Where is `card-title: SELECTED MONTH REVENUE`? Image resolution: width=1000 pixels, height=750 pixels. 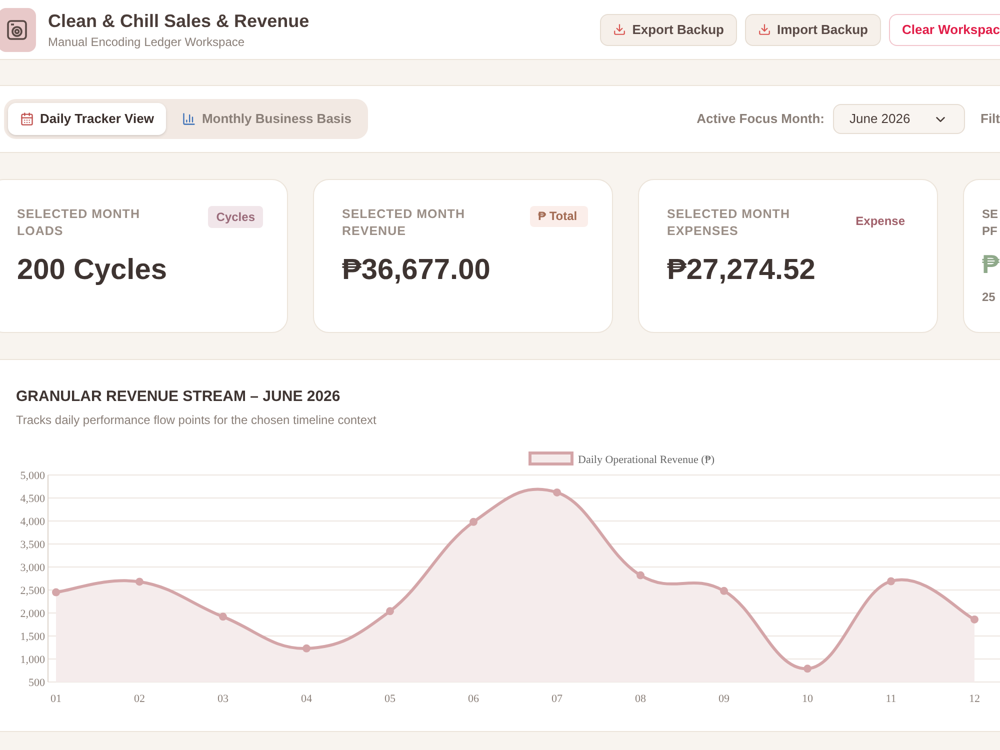 card-title: SELECTED MONTH REVENUE is located at coordinates (404, 223).